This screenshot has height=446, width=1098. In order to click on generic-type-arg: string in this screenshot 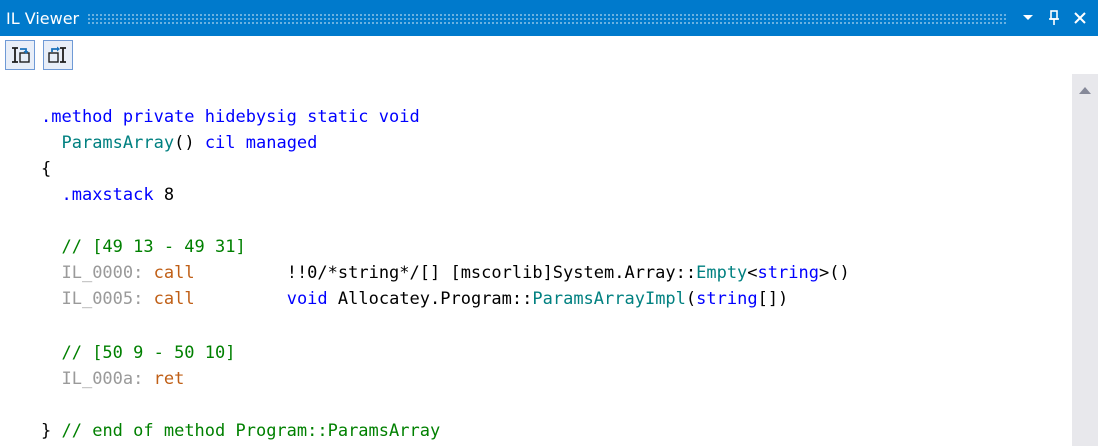, I will do `click(788, 273)`.